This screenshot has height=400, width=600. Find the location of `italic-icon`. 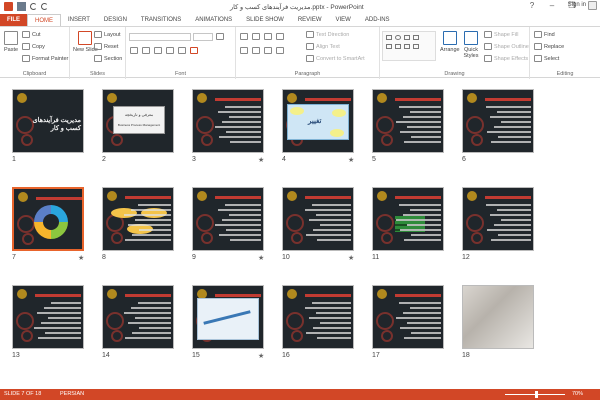

italic-icon is located at coordinates (146, 50).